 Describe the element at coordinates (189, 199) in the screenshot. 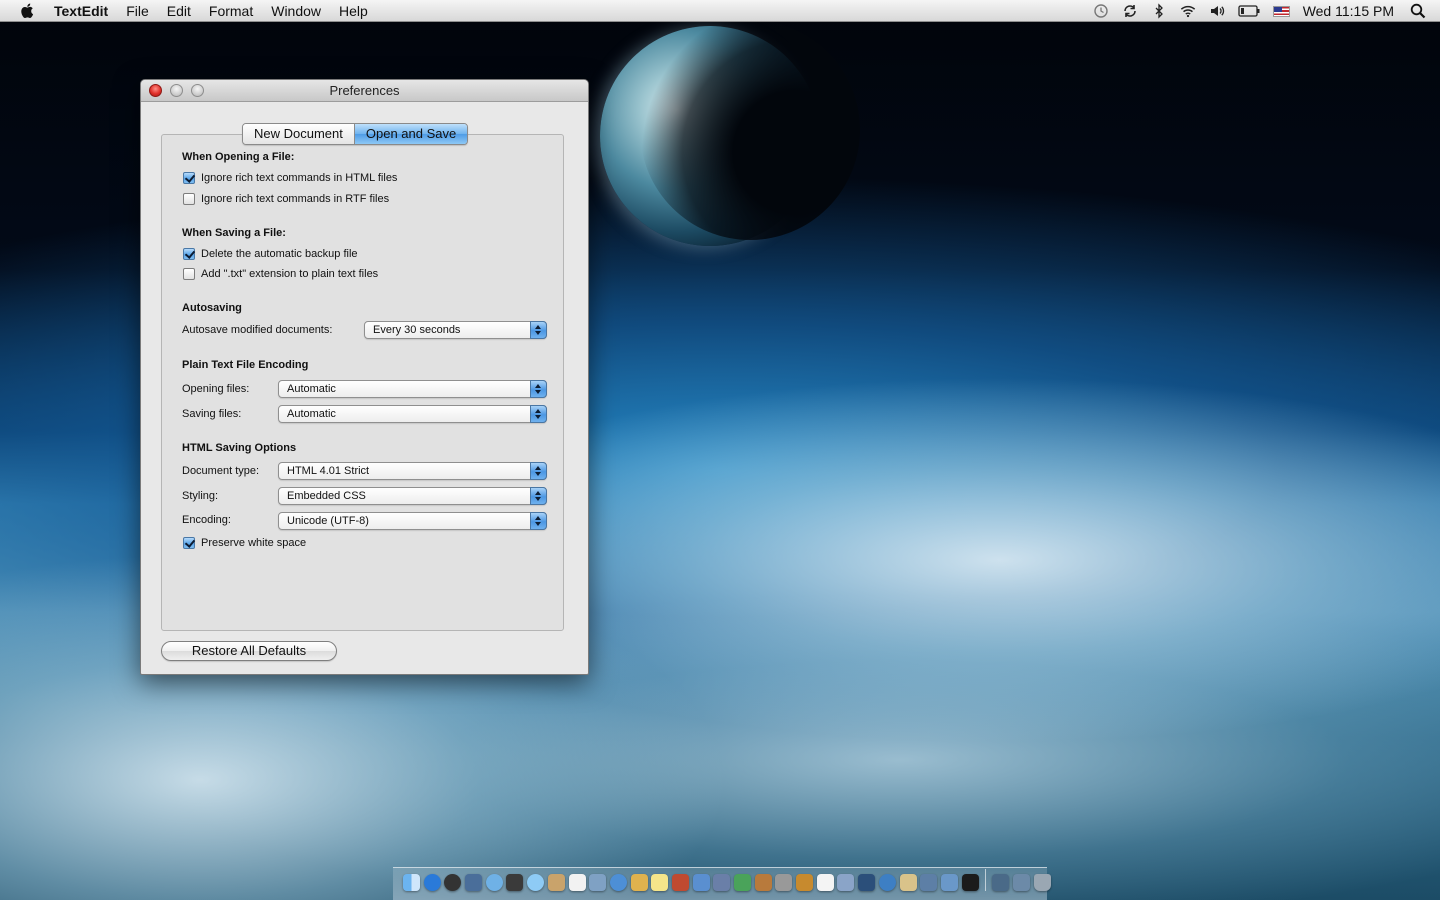

I see `ignore-rtf-checkbox` at that location.